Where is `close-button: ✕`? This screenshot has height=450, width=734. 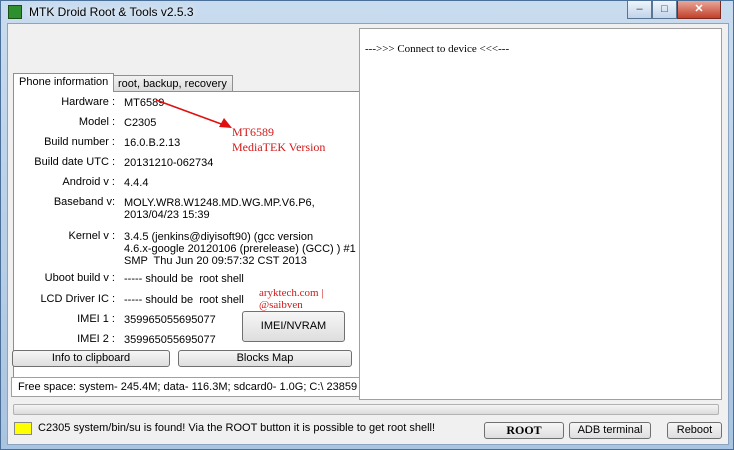 close-button: ✕ is located at coordinates (699, 10).